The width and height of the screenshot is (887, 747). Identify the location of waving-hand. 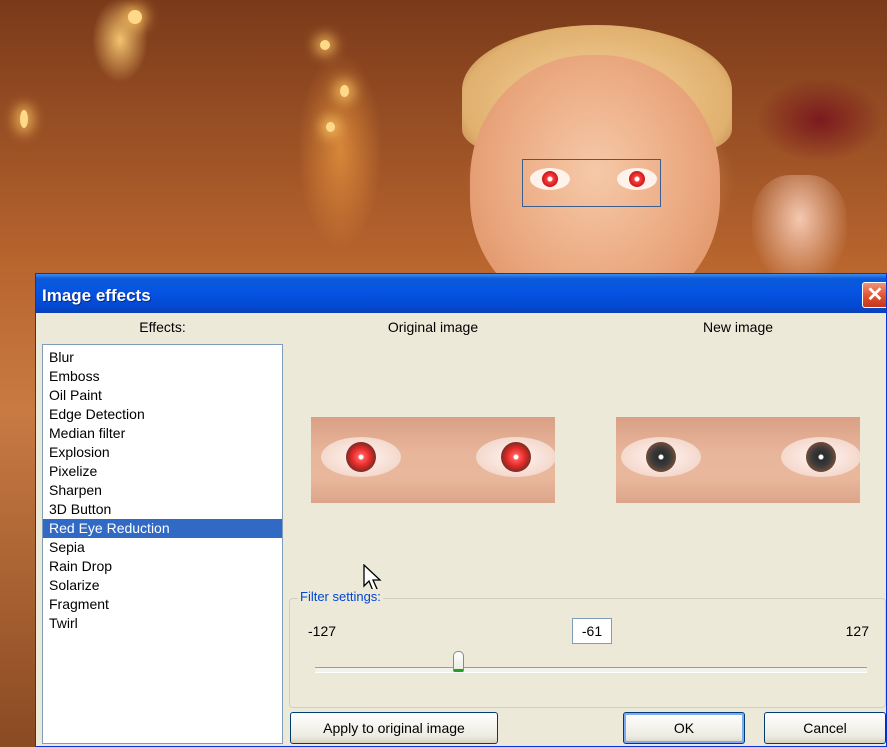
(799, 230).